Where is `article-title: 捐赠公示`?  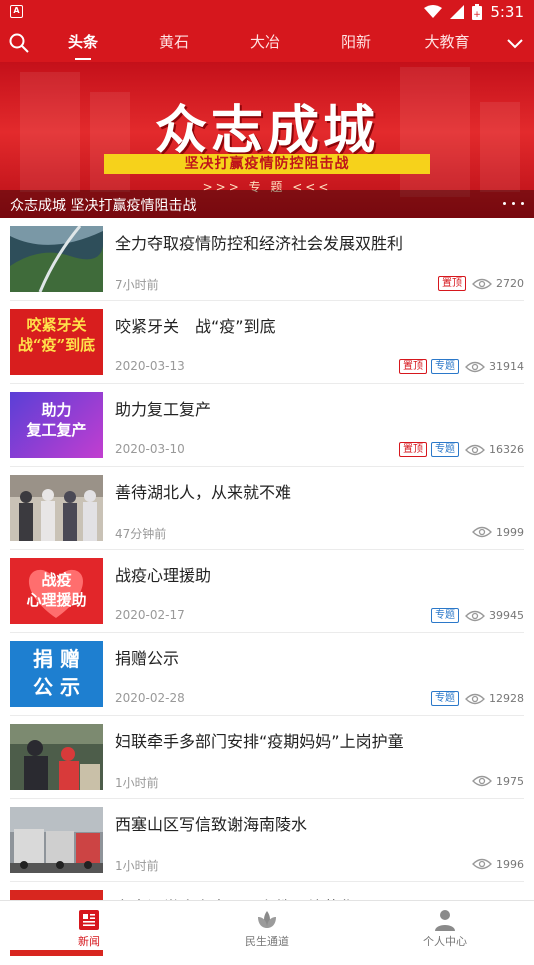
article-title: 捐赠公示 is located at coordinates (147, 658).